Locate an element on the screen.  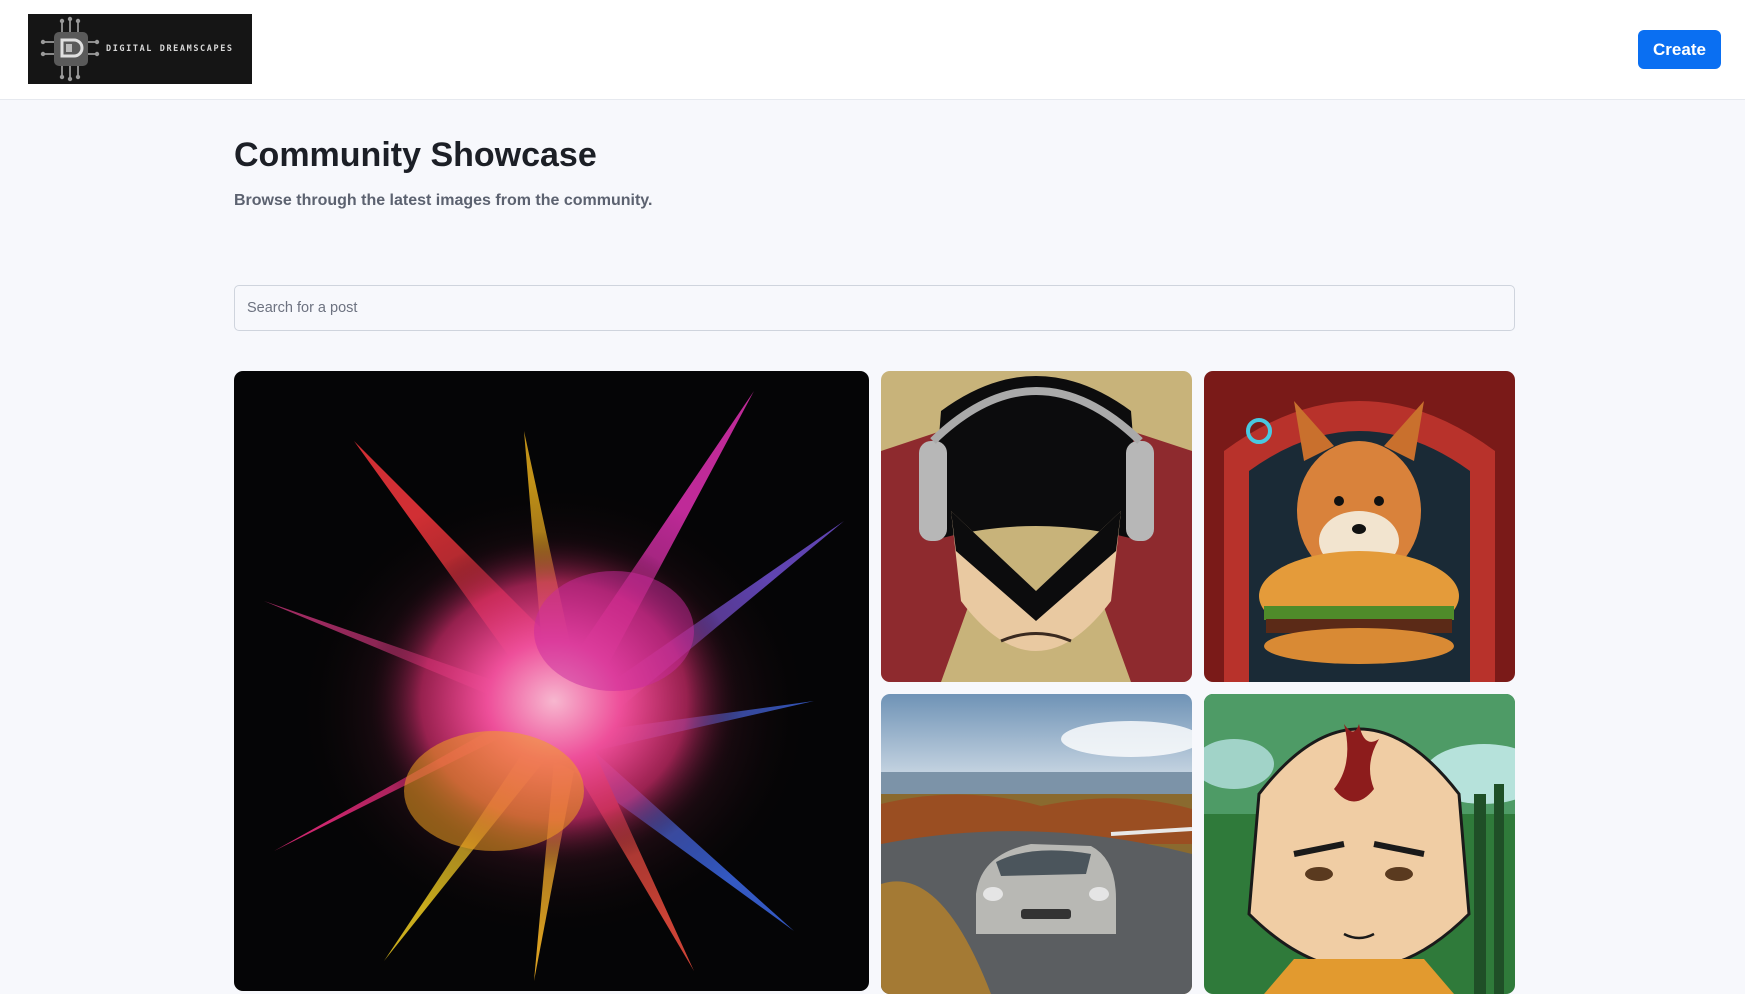
page-title: Community Showcase is located at coordinates (415, 155).